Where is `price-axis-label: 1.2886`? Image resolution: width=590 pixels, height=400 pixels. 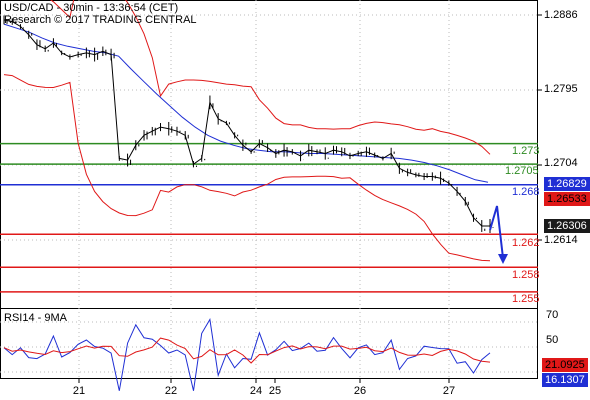 price-axis-label: 1.2886 is located at coordinates (561, 15).